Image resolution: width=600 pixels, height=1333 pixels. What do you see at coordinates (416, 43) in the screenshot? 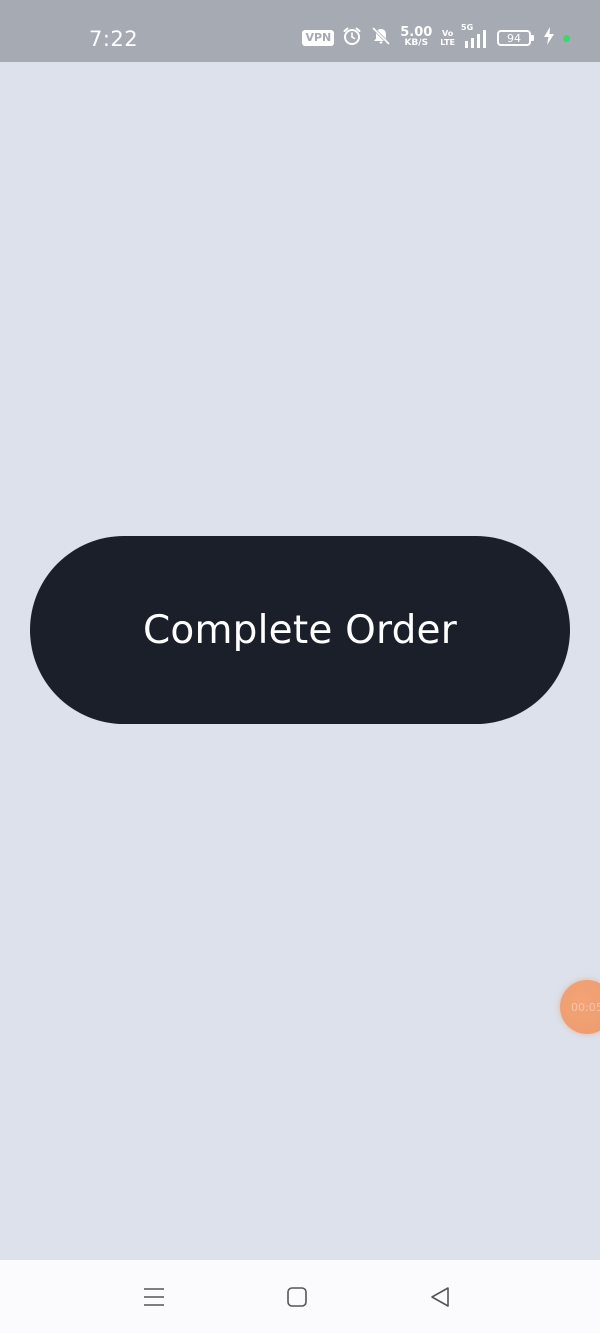
I see `network-speed-unit: KB/S` at bounding box center [416, 43].